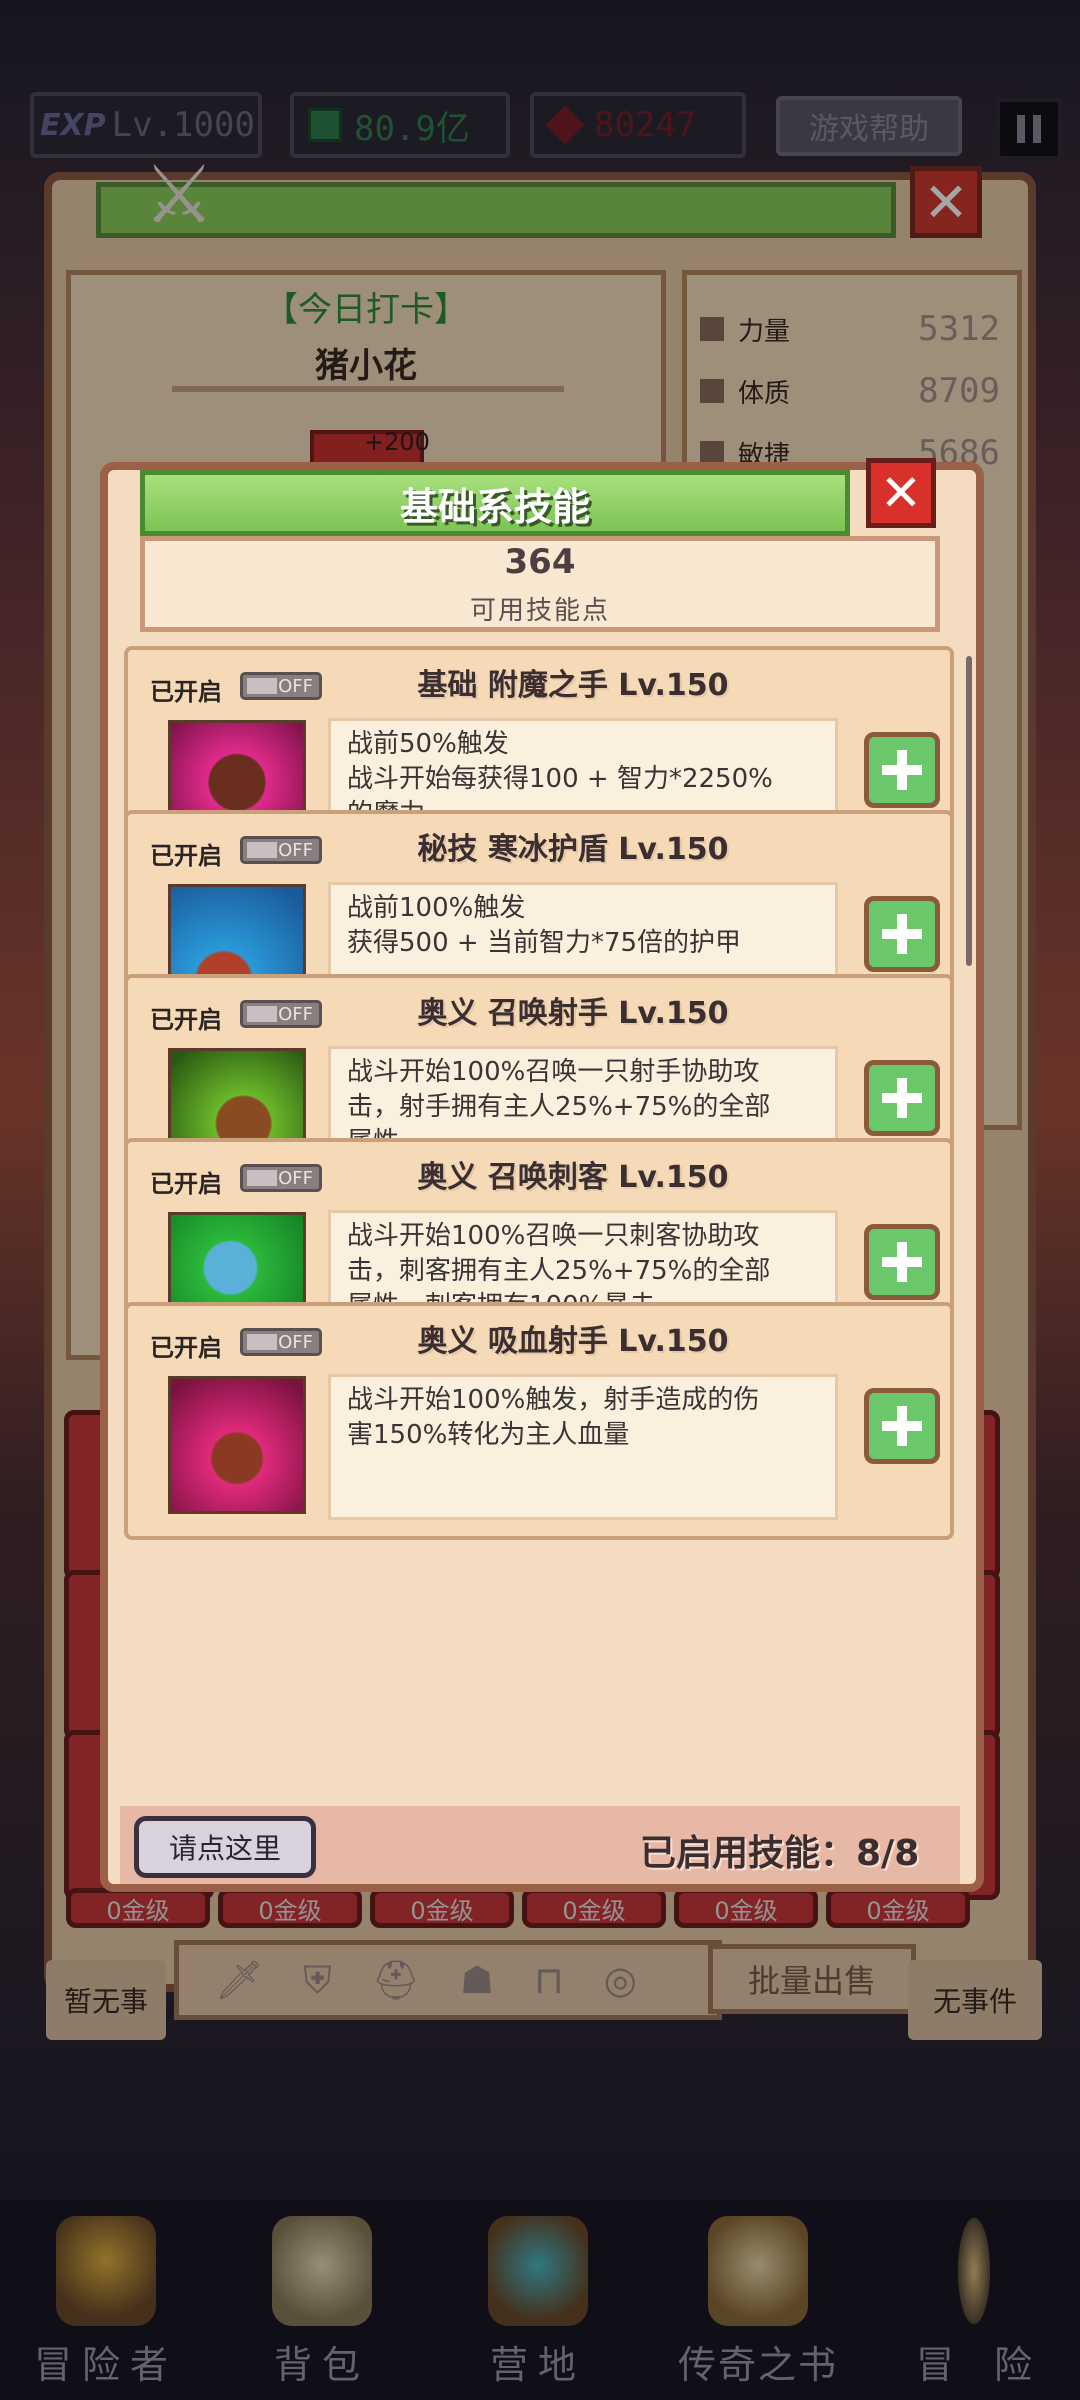 The width and height of the screenshot is (1080, 2400). Describe the element at coordinates (553, 1400) in the screenshot. I see `desc-line: 战斗开始100%触发，射手造成的伤` at that location.